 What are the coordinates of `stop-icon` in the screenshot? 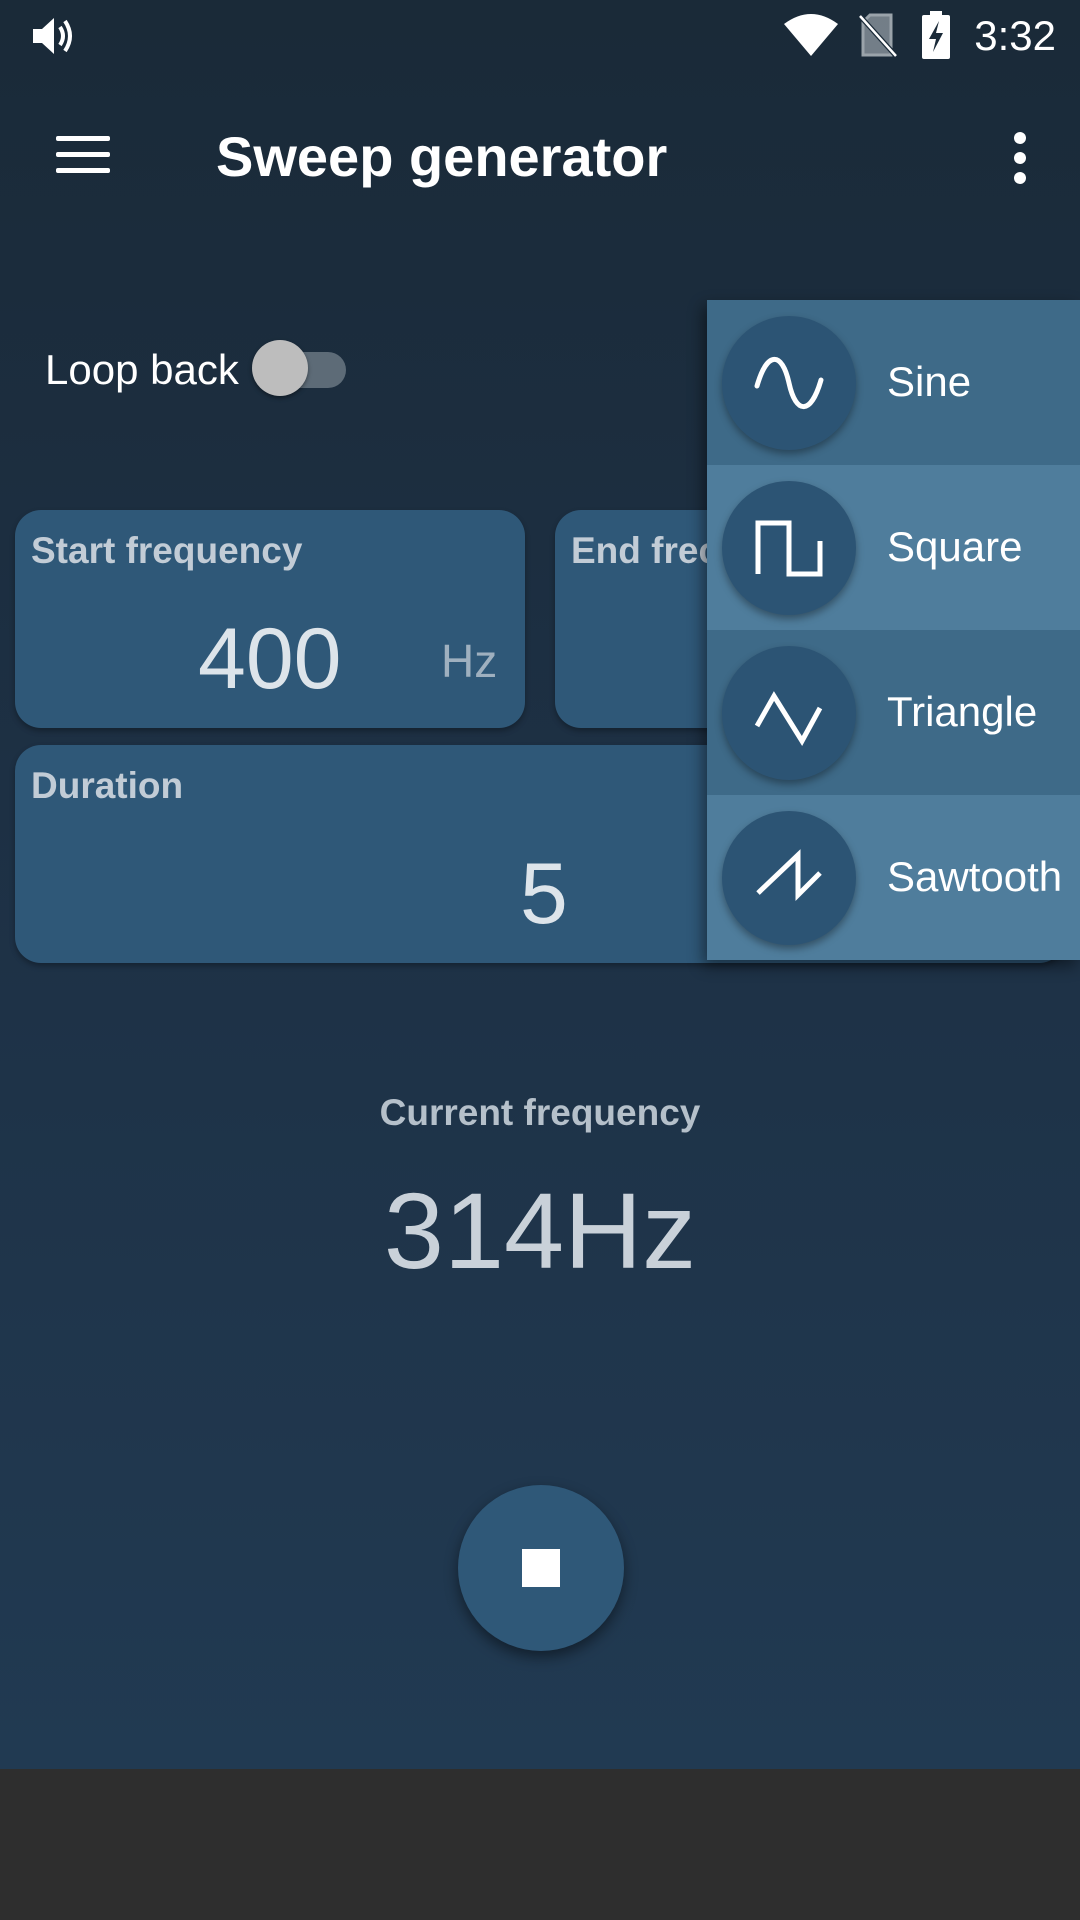 It's located at (541, 1568).